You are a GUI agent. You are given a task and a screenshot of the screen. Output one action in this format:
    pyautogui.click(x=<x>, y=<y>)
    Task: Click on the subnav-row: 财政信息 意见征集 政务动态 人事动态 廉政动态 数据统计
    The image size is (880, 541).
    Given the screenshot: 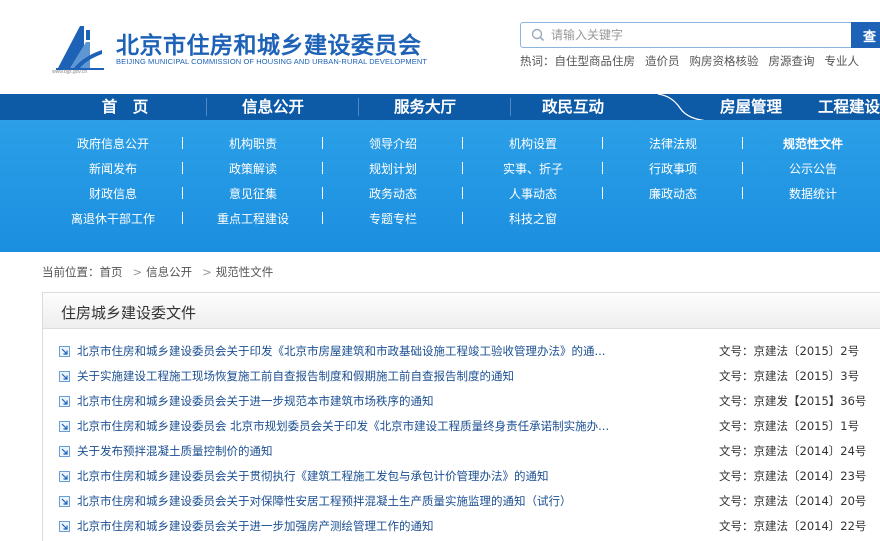 What is the action you would take?
    pyautogui.click(x=440, y=194)
    